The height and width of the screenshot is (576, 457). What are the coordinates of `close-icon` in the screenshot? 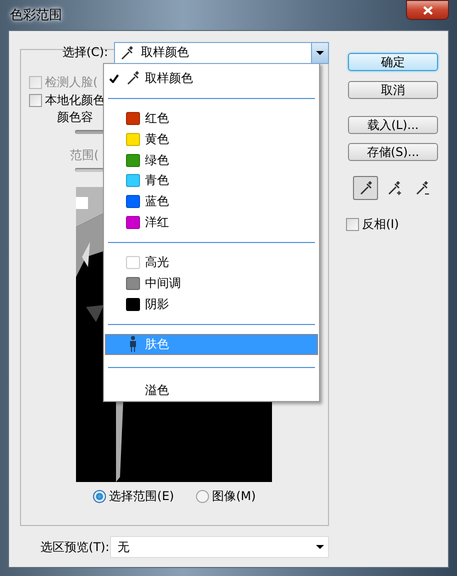 It's located at (427, 10).